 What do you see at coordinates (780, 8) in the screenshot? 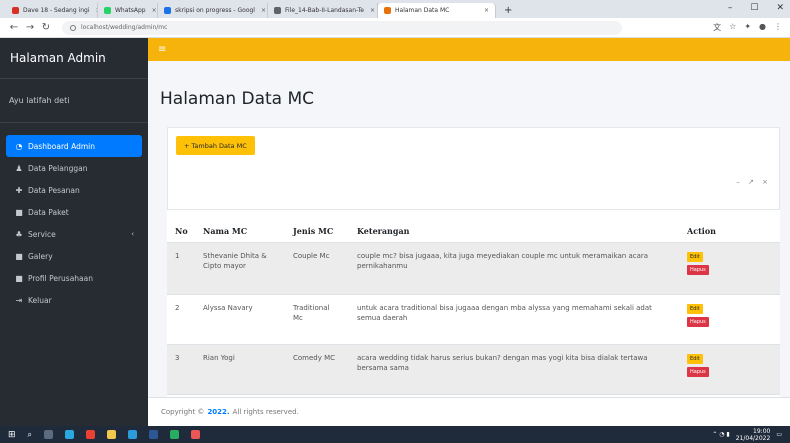
I see `close-window-icon: ✕` at bounding box center [780, 8].